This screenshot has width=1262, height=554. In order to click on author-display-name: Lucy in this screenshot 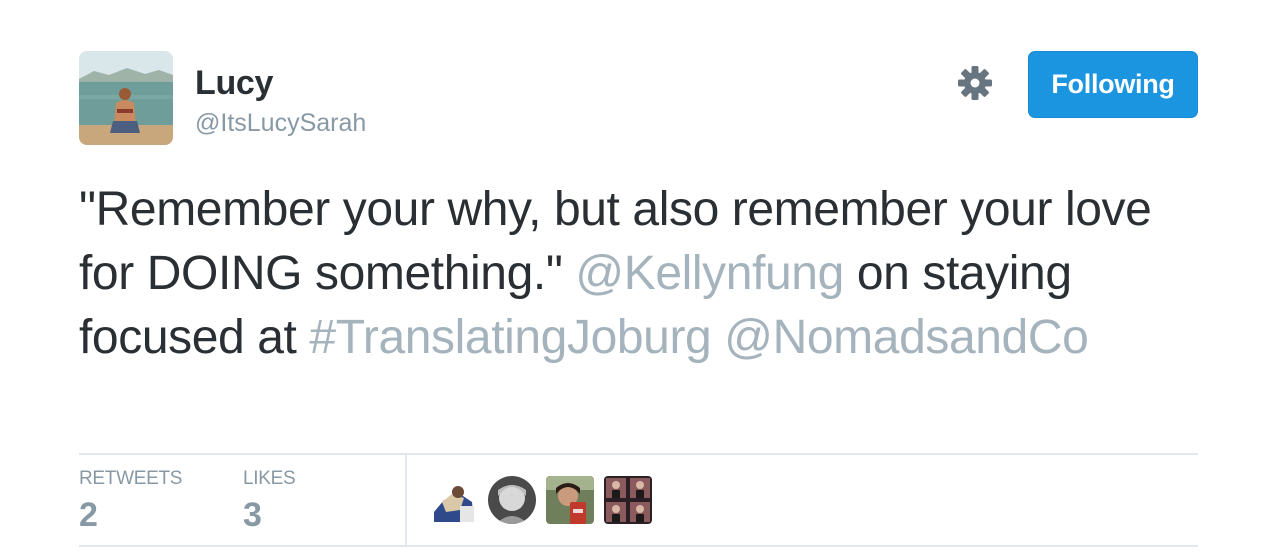, I will do `click(234, 83)`.